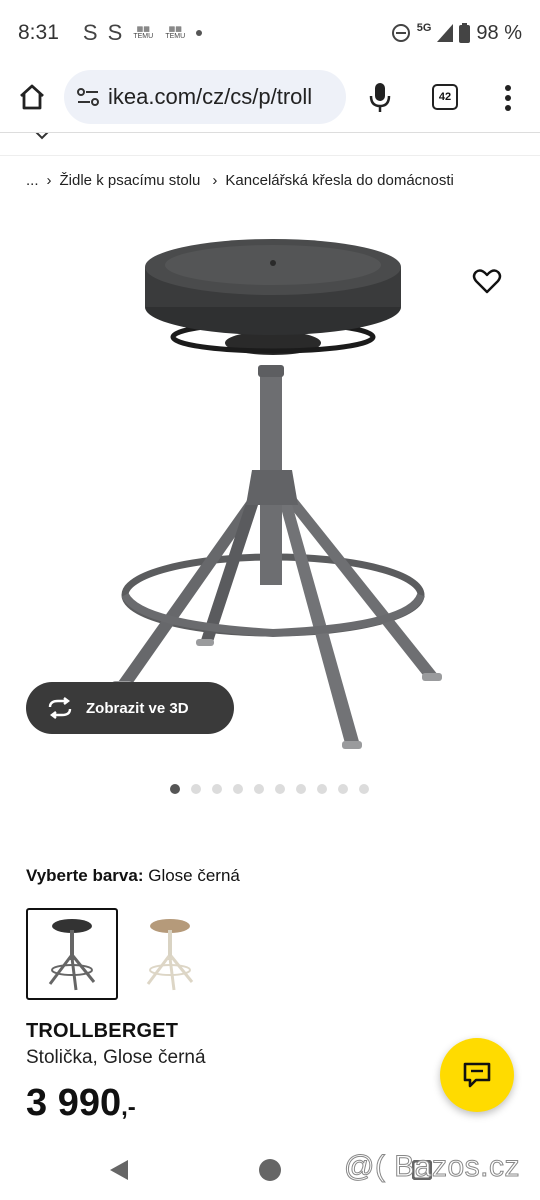 The image size is (540, 1200). Describe the element at coordinates (119, 1170) in the screenshot. I see `back-icon` at that location.